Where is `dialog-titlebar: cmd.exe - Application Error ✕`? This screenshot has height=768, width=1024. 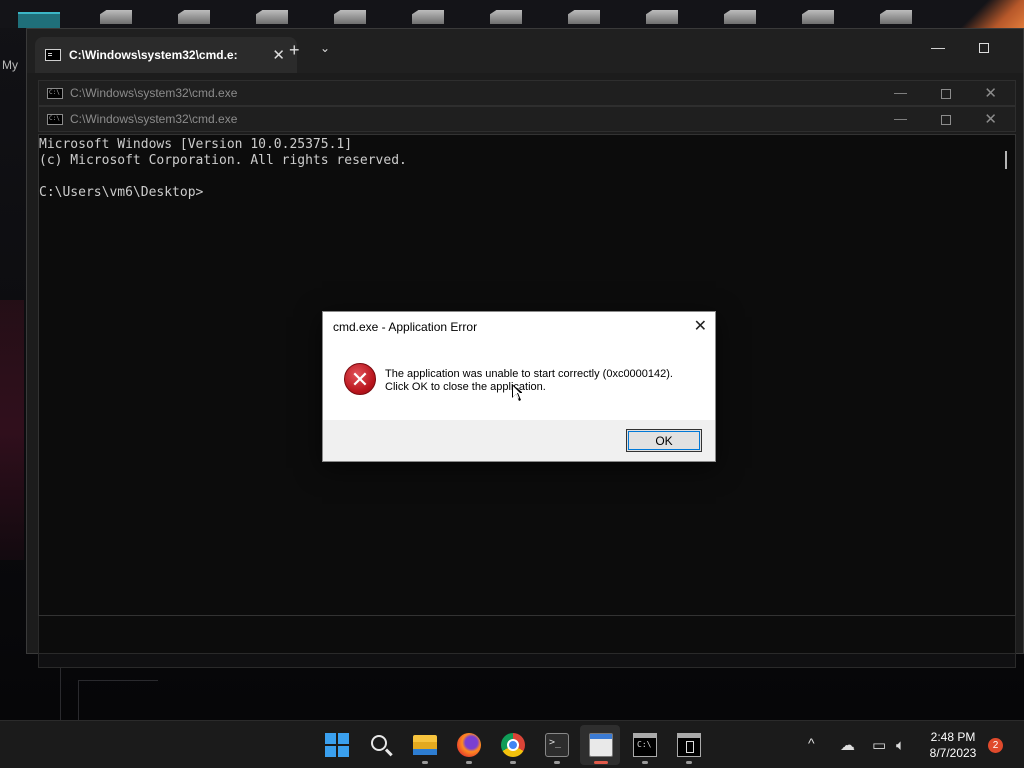
dialog-titlebar: cmd.exe - Application Error ✕ is located at coordinates (519, 327).